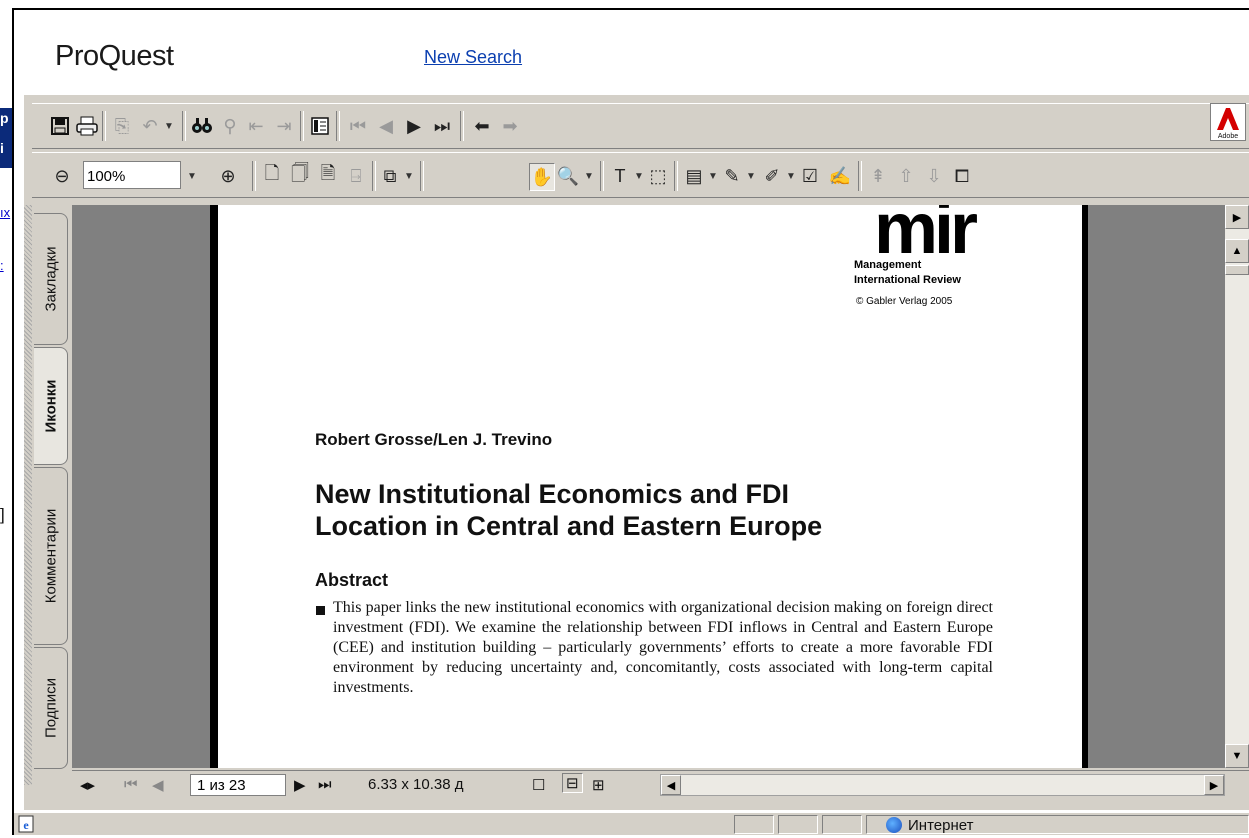  What do you see at coordinates (2, 265) in the screenshot?
I see `background-link: :` at bounding box center [2, 265].